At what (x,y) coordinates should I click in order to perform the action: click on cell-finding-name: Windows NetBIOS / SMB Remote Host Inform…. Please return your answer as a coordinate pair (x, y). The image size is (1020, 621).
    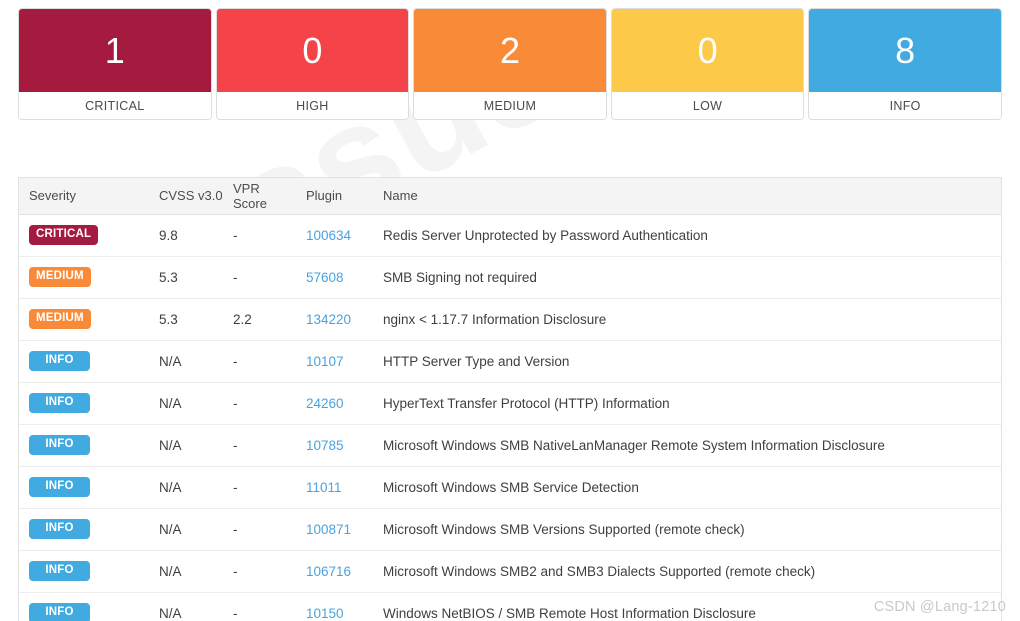
    Looking at the image, I should click on (687, 606).